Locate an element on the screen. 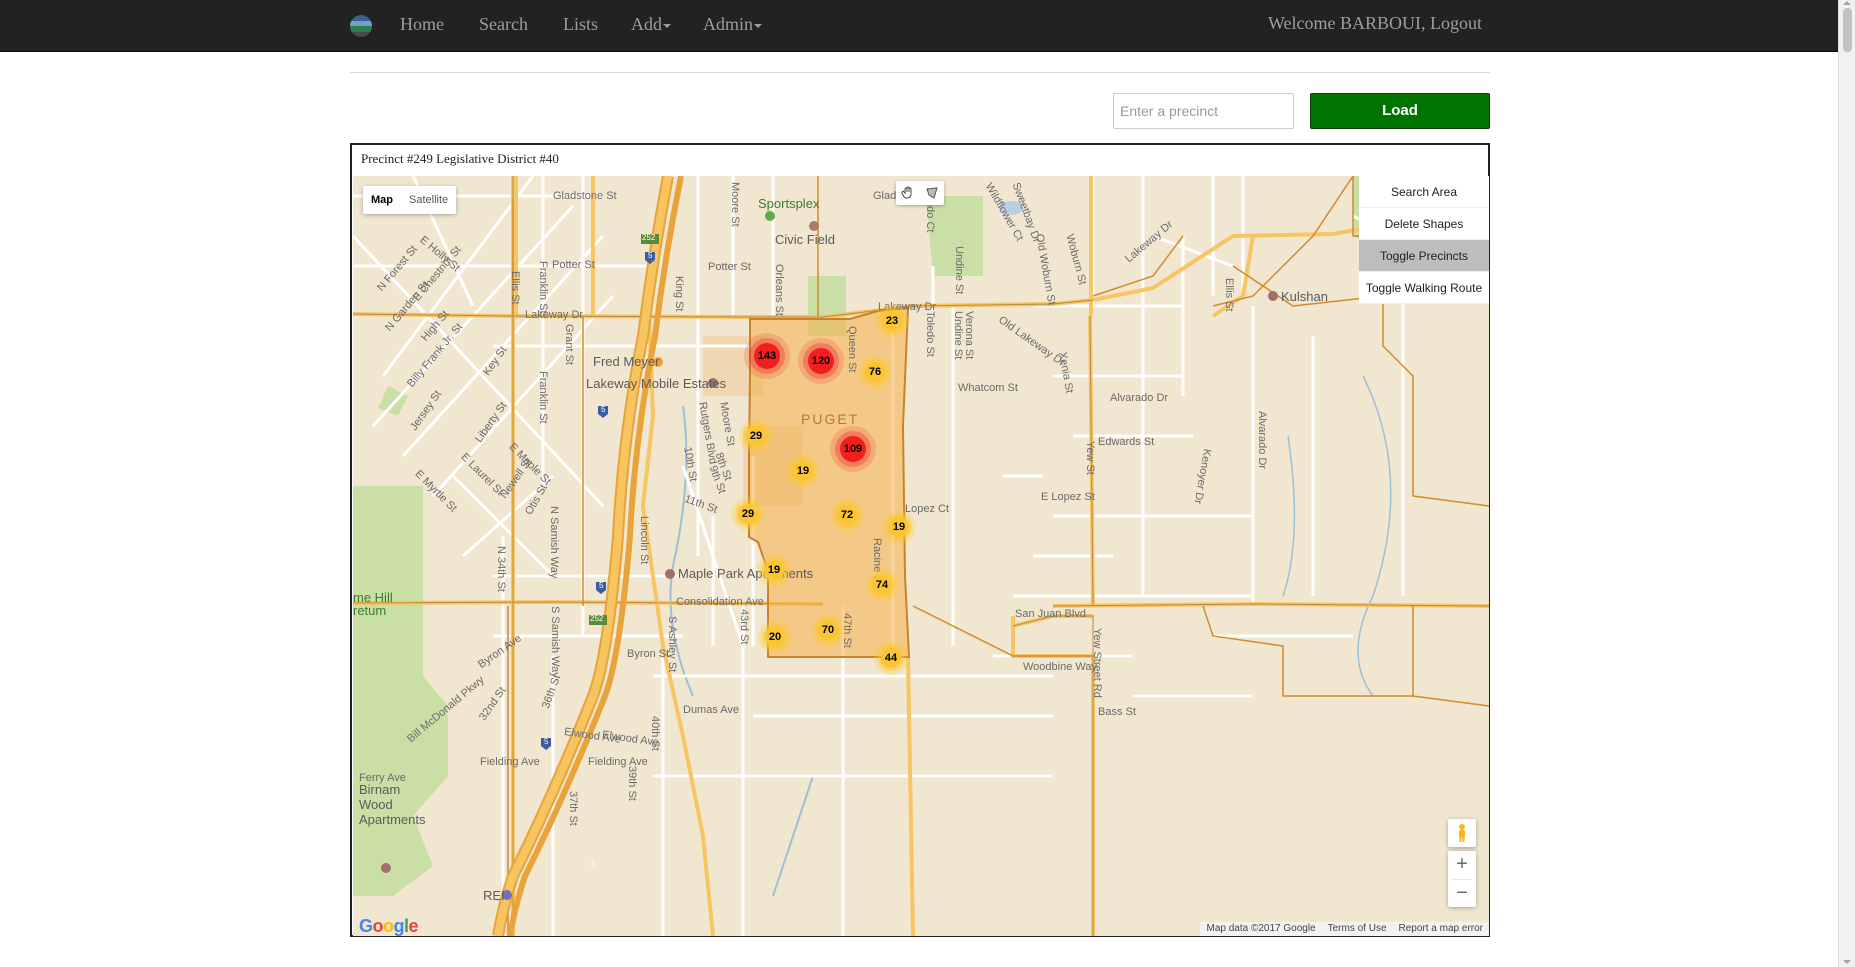 This screenshot has height=967, width=1855. poi-label: Birnam Wood Apartments is located at coordinates (392, 804).